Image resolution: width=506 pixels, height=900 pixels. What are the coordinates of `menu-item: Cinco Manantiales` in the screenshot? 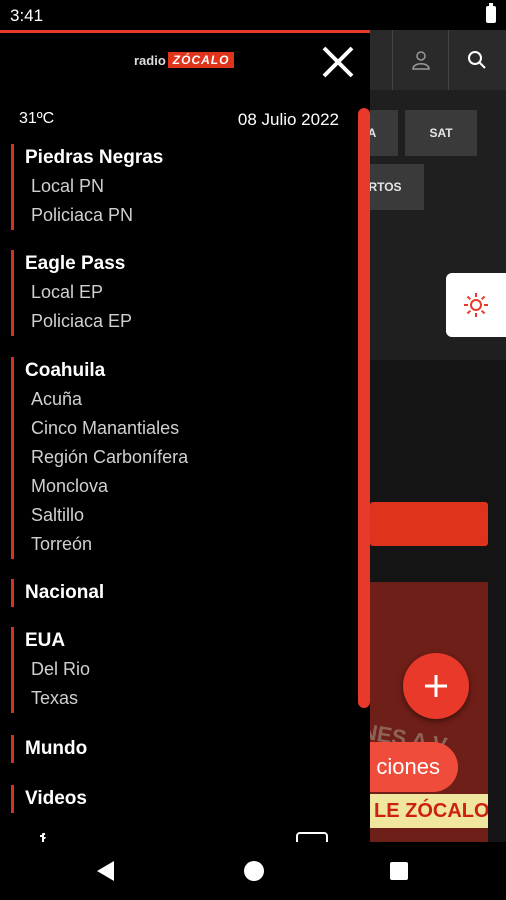 It's located at (101, 428).